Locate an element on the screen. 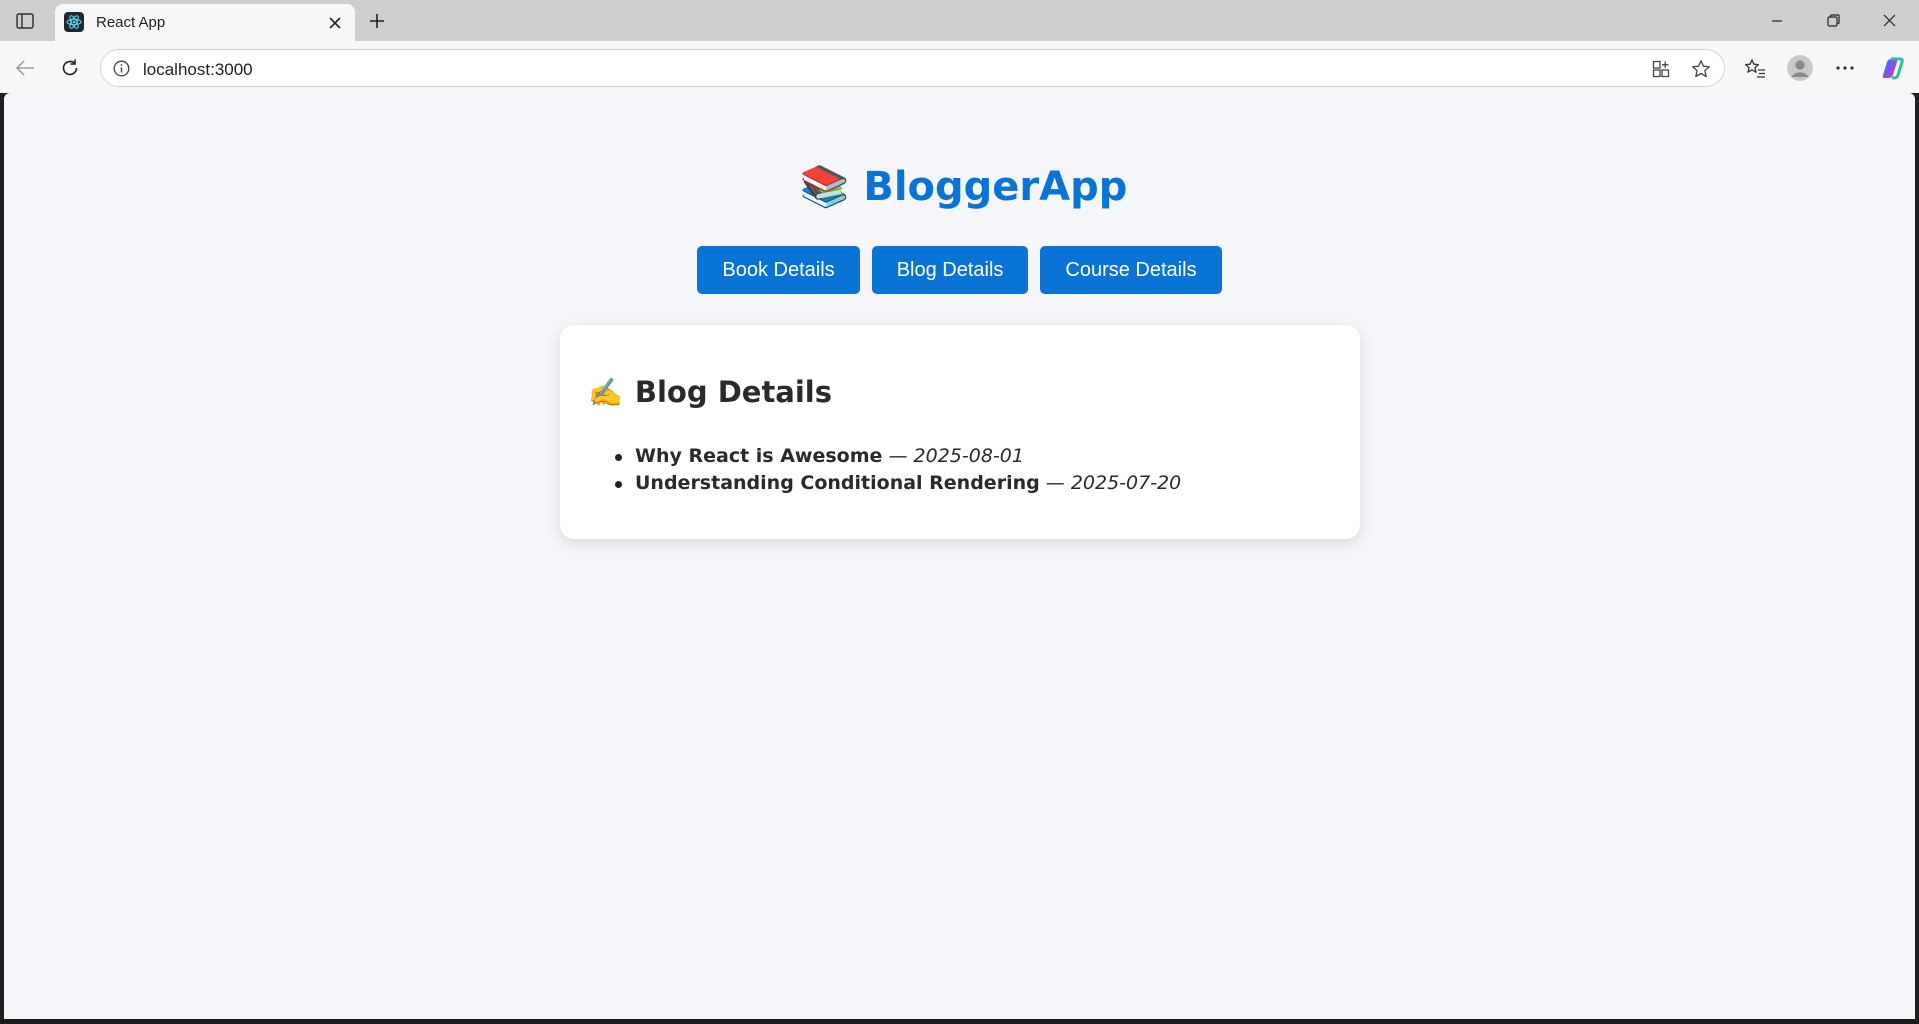  site-info-icon is located at coordinates (121, 68).